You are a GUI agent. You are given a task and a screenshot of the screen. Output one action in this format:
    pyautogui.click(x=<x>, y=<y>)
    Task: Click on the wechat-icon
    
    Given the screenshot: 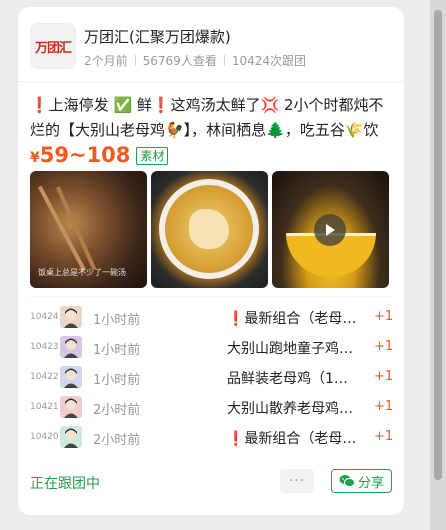 What is the action you would take?
    pyautogui.click(x=347, y=481)
    